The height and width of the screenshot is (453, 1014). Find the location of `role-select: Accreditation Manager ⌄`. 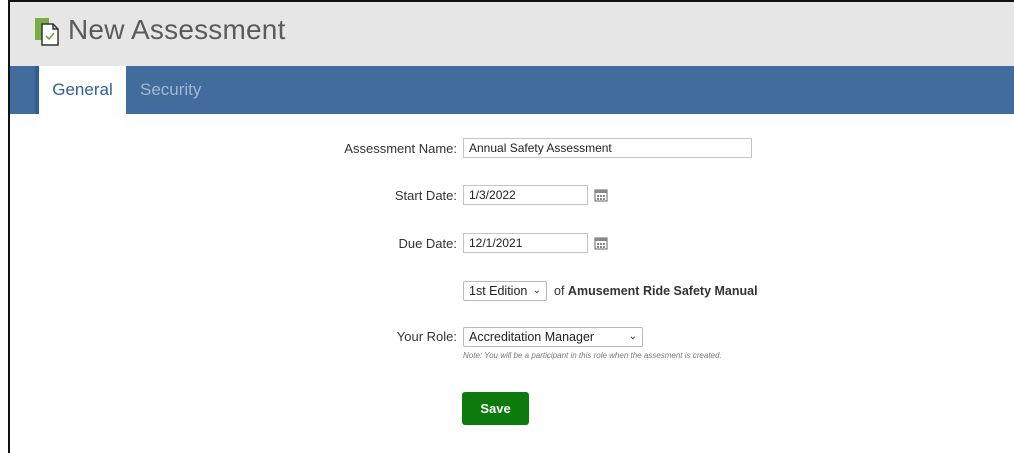

role-select: Accreditation Manager ⌄ is located at coordinates (553, 337).